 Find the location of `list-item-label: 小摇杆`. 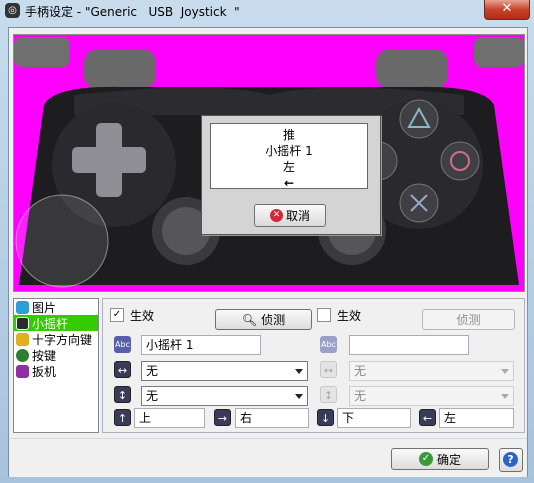

list-item-label: 小摇杆 is located at coordinates (50, 323).